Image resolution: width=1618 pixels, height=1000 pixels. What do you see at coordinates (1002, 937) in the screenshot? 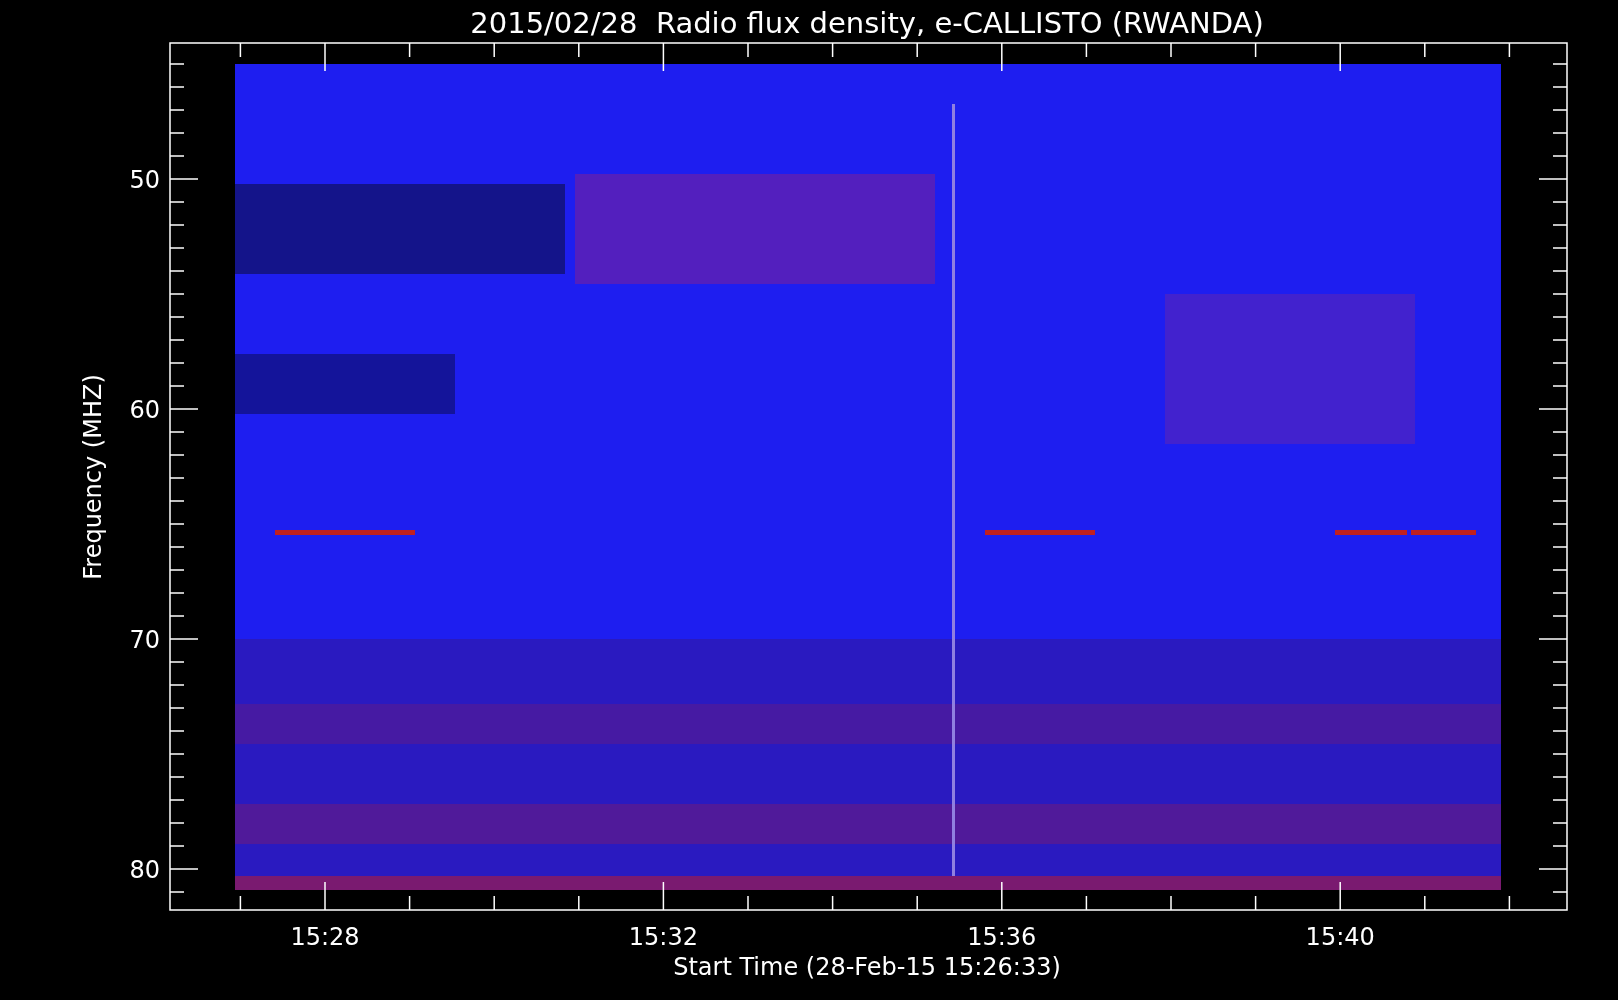
I see `x-tick-label: 15:36` at bounding box center [1002, 937].